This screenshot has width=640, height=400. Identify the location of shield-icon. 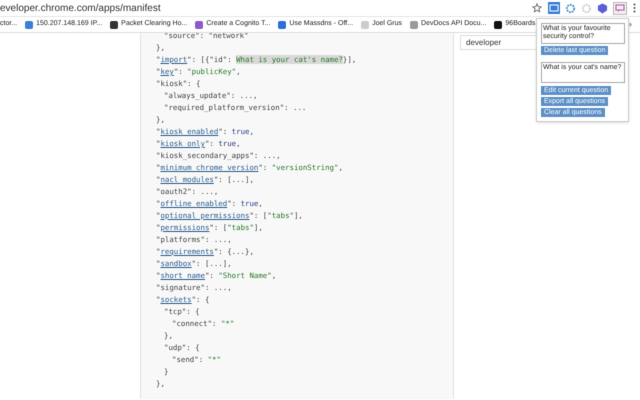
(602, 8).